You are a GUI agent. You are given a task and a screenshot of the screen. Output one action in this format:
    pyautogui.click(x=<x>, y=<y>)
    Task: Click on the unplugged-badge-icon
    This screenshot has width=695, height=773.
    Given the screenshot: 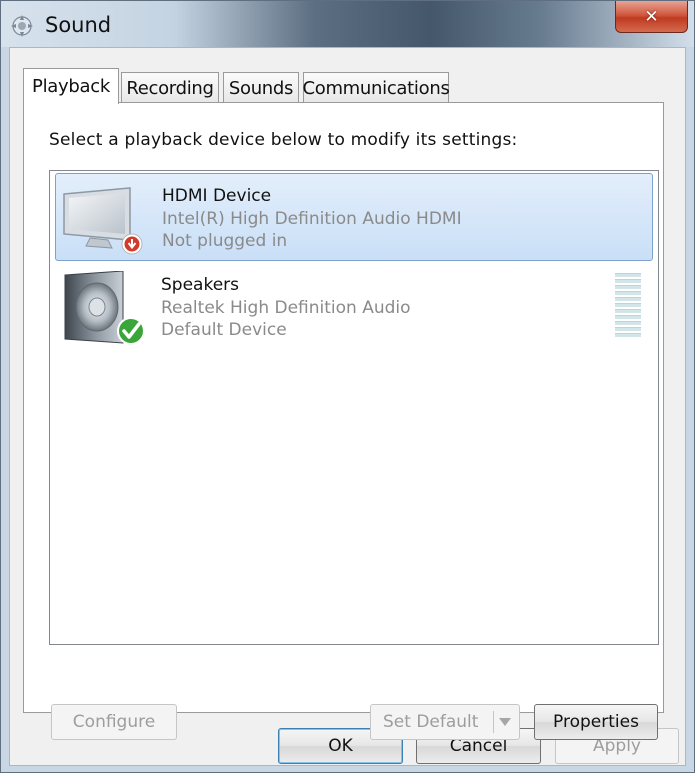 What is the action you would take?
    pyautogui.click(x=132, y=244)
    